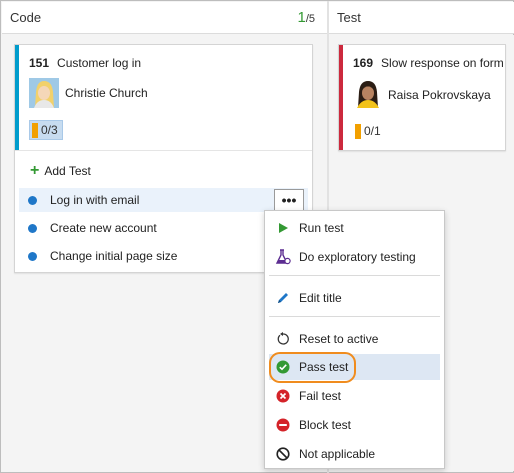 The height and width of the screenshot is (473, 514). What do you see at coordinates (289, 200) in the screenshot?
I see `more-actions-button: •••` at bounding box center [289, 200].